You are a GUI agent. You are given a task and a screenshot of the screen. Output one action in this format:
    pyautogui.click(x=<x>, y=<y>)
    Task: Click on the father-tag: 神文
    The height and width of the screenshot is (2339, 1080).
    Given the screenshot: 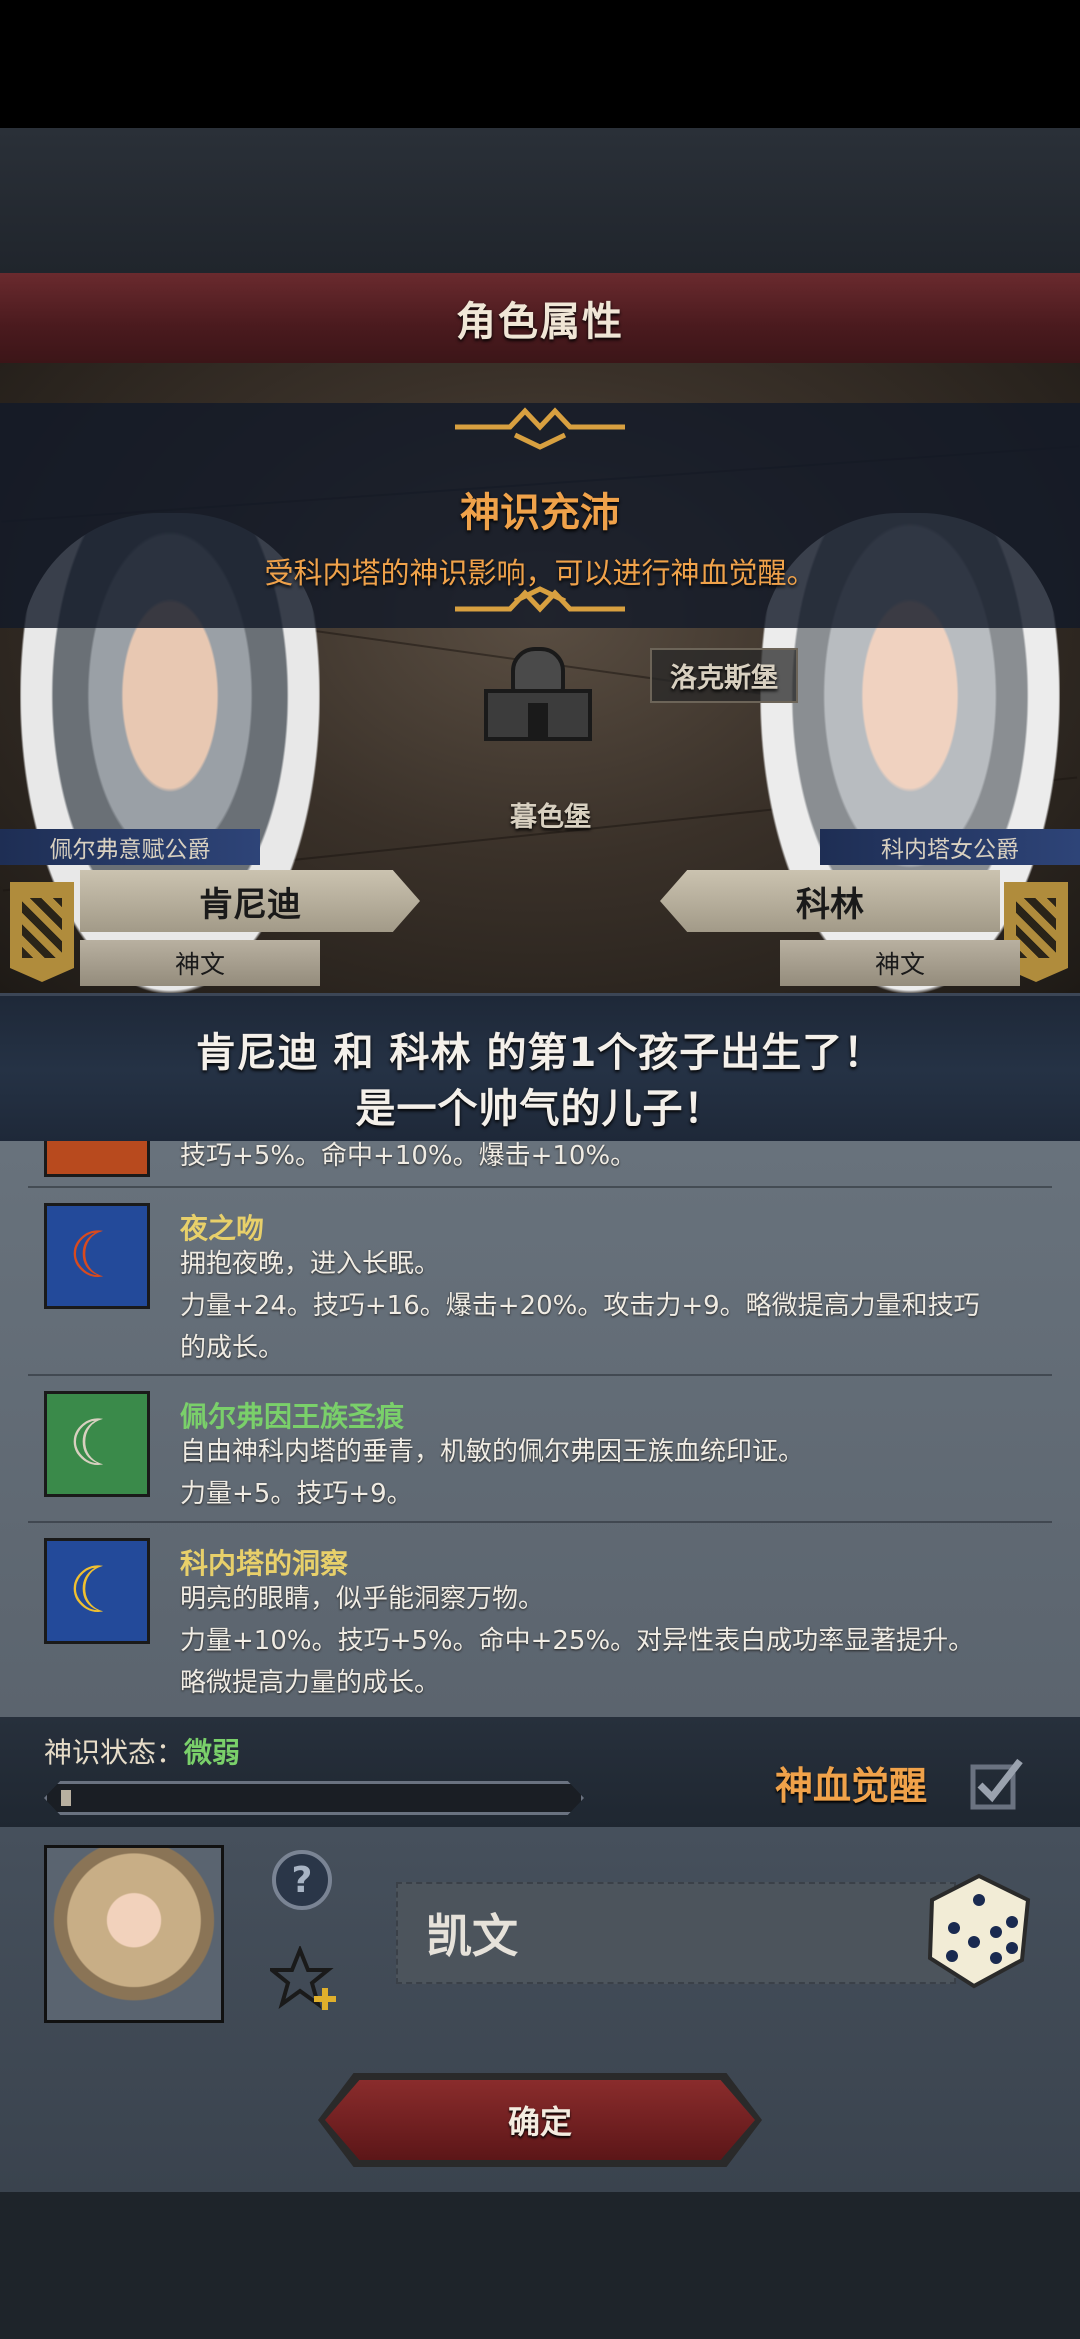 What is the action you would take?
    pyautogui.click(x=200, y=963)
    